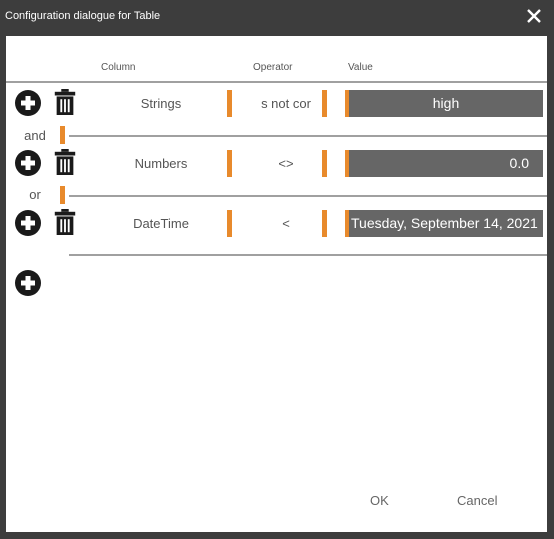  I want to click on close-icon, so click(534, 16).